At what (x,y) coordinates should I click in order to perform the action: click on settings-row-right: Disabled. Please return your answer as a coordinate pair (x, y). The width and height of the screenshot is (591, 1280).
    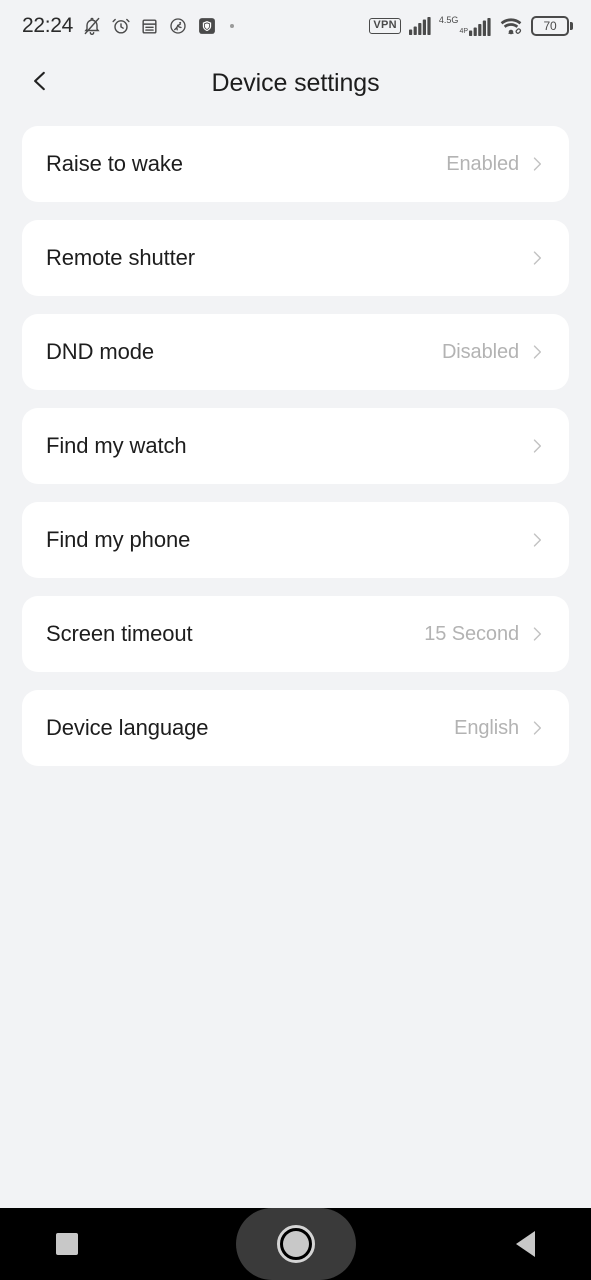
    Looking at the image, I should click on (494, 352).